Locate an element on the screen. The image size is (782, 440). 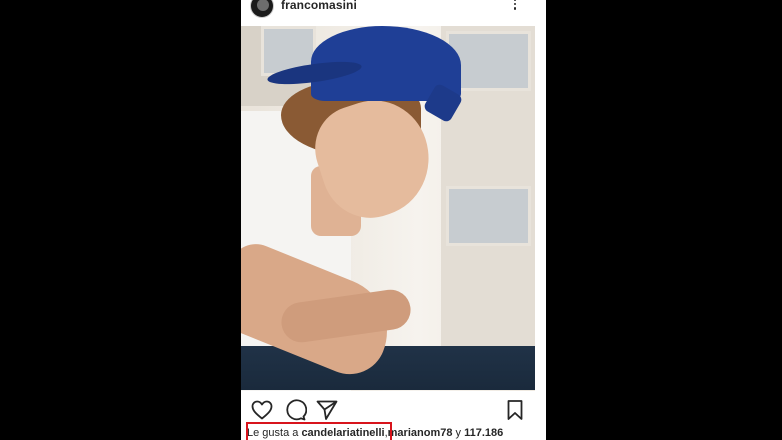
comment-icon is located at coordinates (295, 410).